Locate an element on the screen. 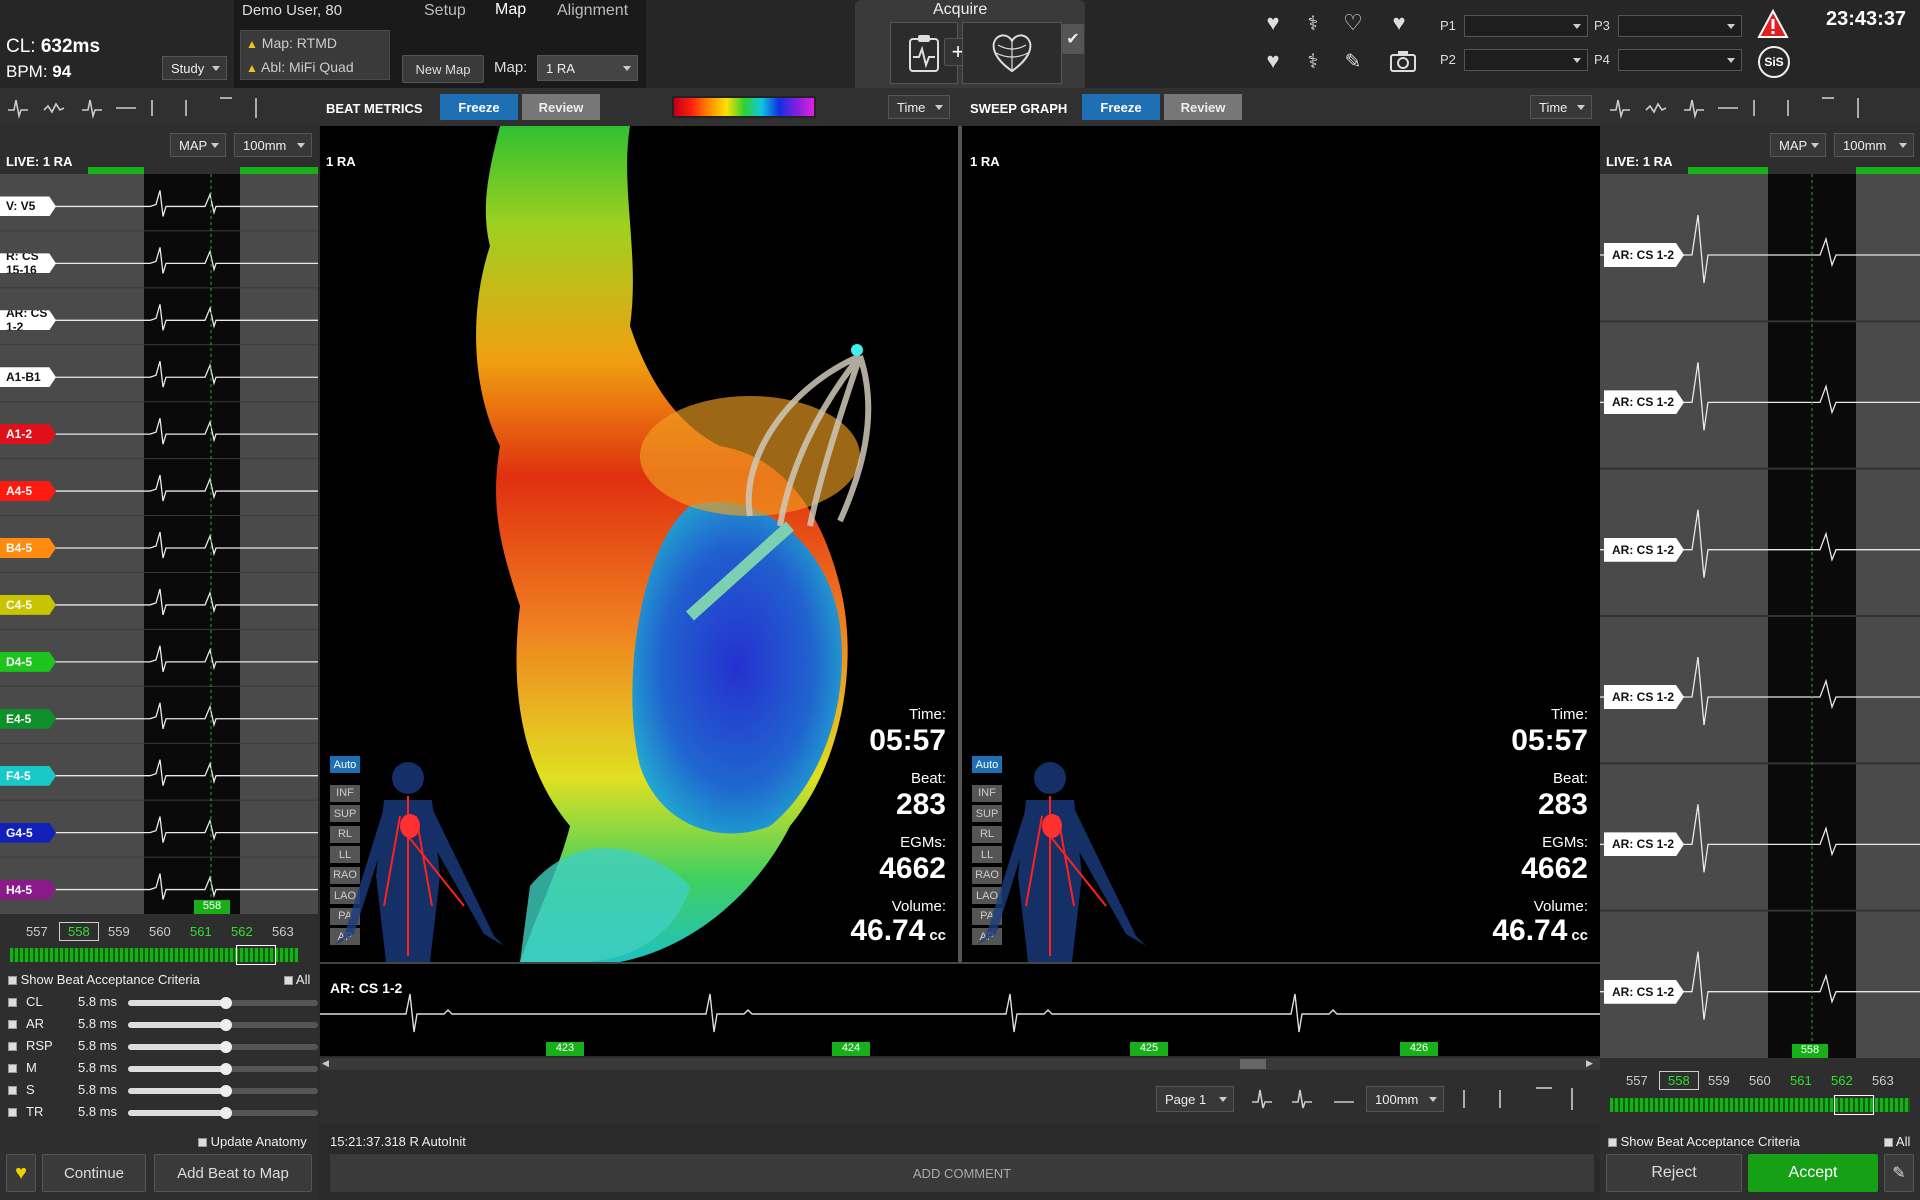 The image size is (1920, 1200). add-comment-field: ADD COMMENT is located at coordinates (962, 1173).